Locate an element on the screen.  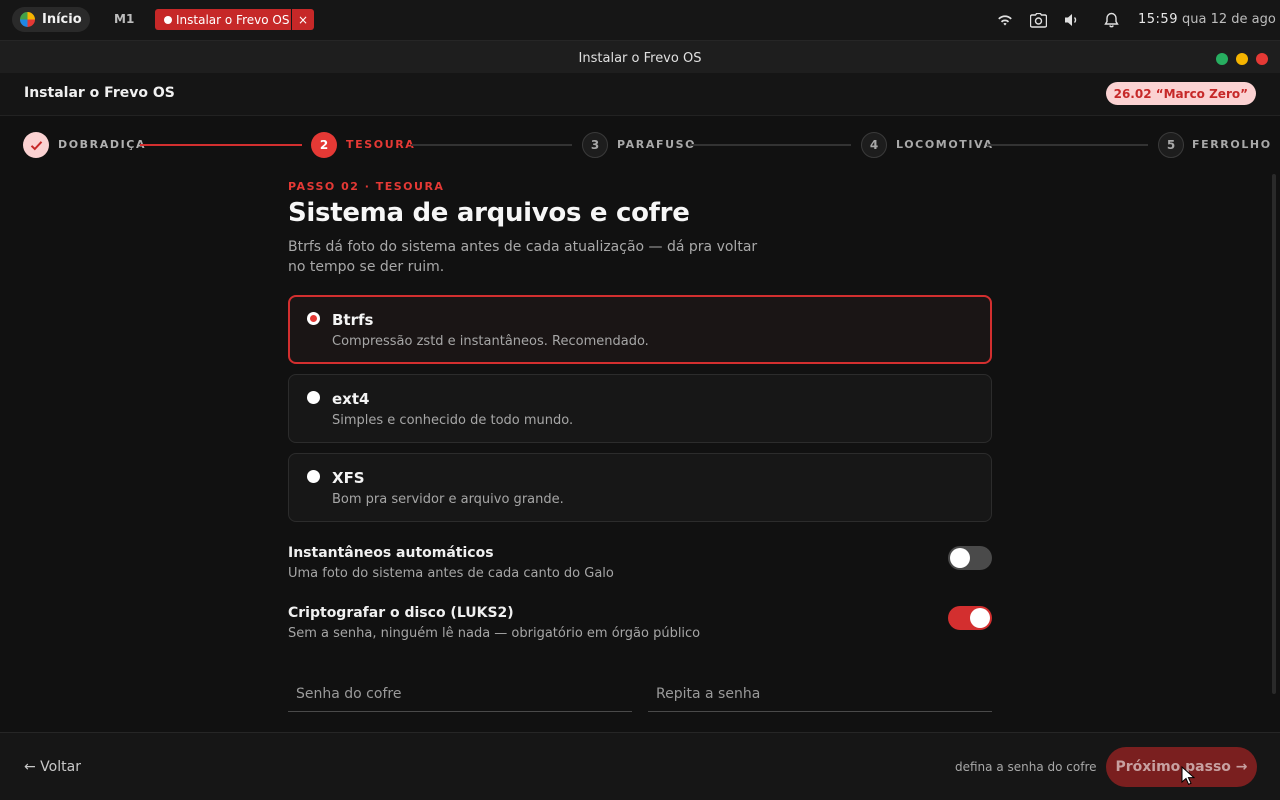
version-badge: 26.02 “Marco Zero” is located at coordinates (1180, 93).